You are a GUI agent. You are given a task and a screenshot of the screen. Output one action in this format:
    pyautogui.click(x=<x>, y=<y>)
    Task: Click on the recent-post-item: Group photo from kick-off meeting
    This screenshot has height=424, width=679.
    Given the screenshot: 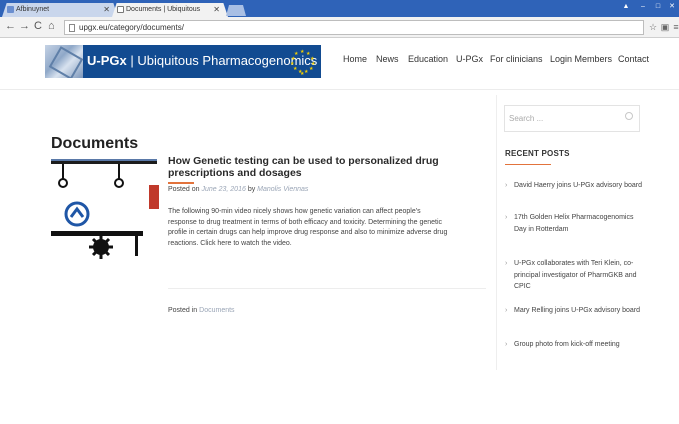 What is the action you would take?
    pyautogui.click(x=574, y=345)
    